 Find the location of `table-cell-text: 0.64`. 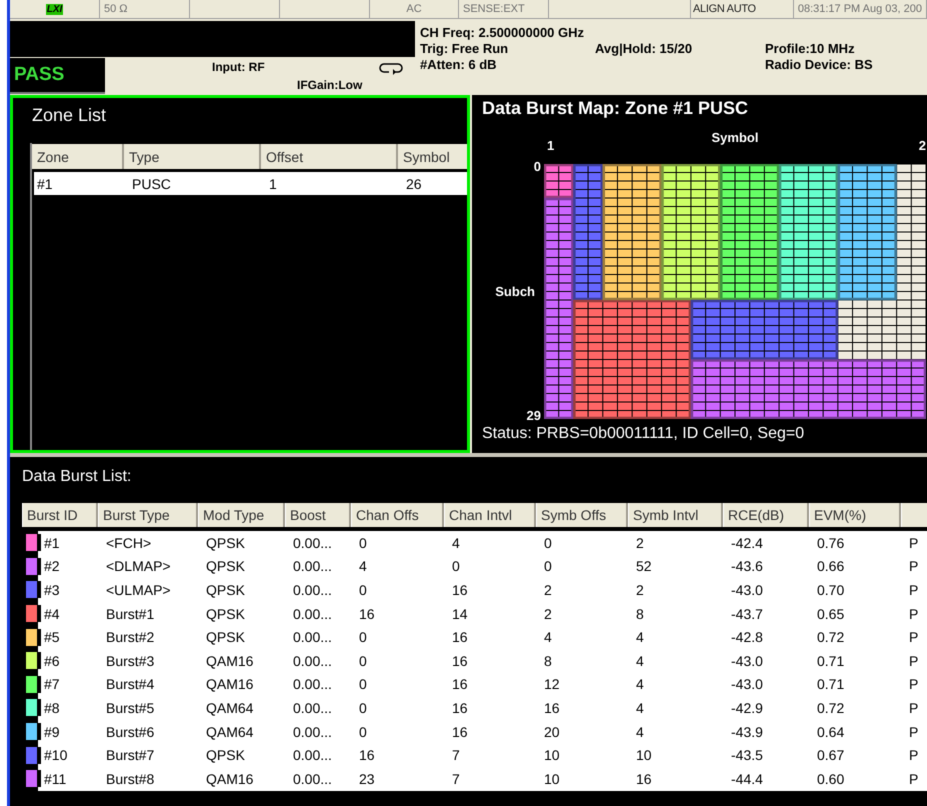

table-cell-text: 0.64 is located at coordinates (831, 732).